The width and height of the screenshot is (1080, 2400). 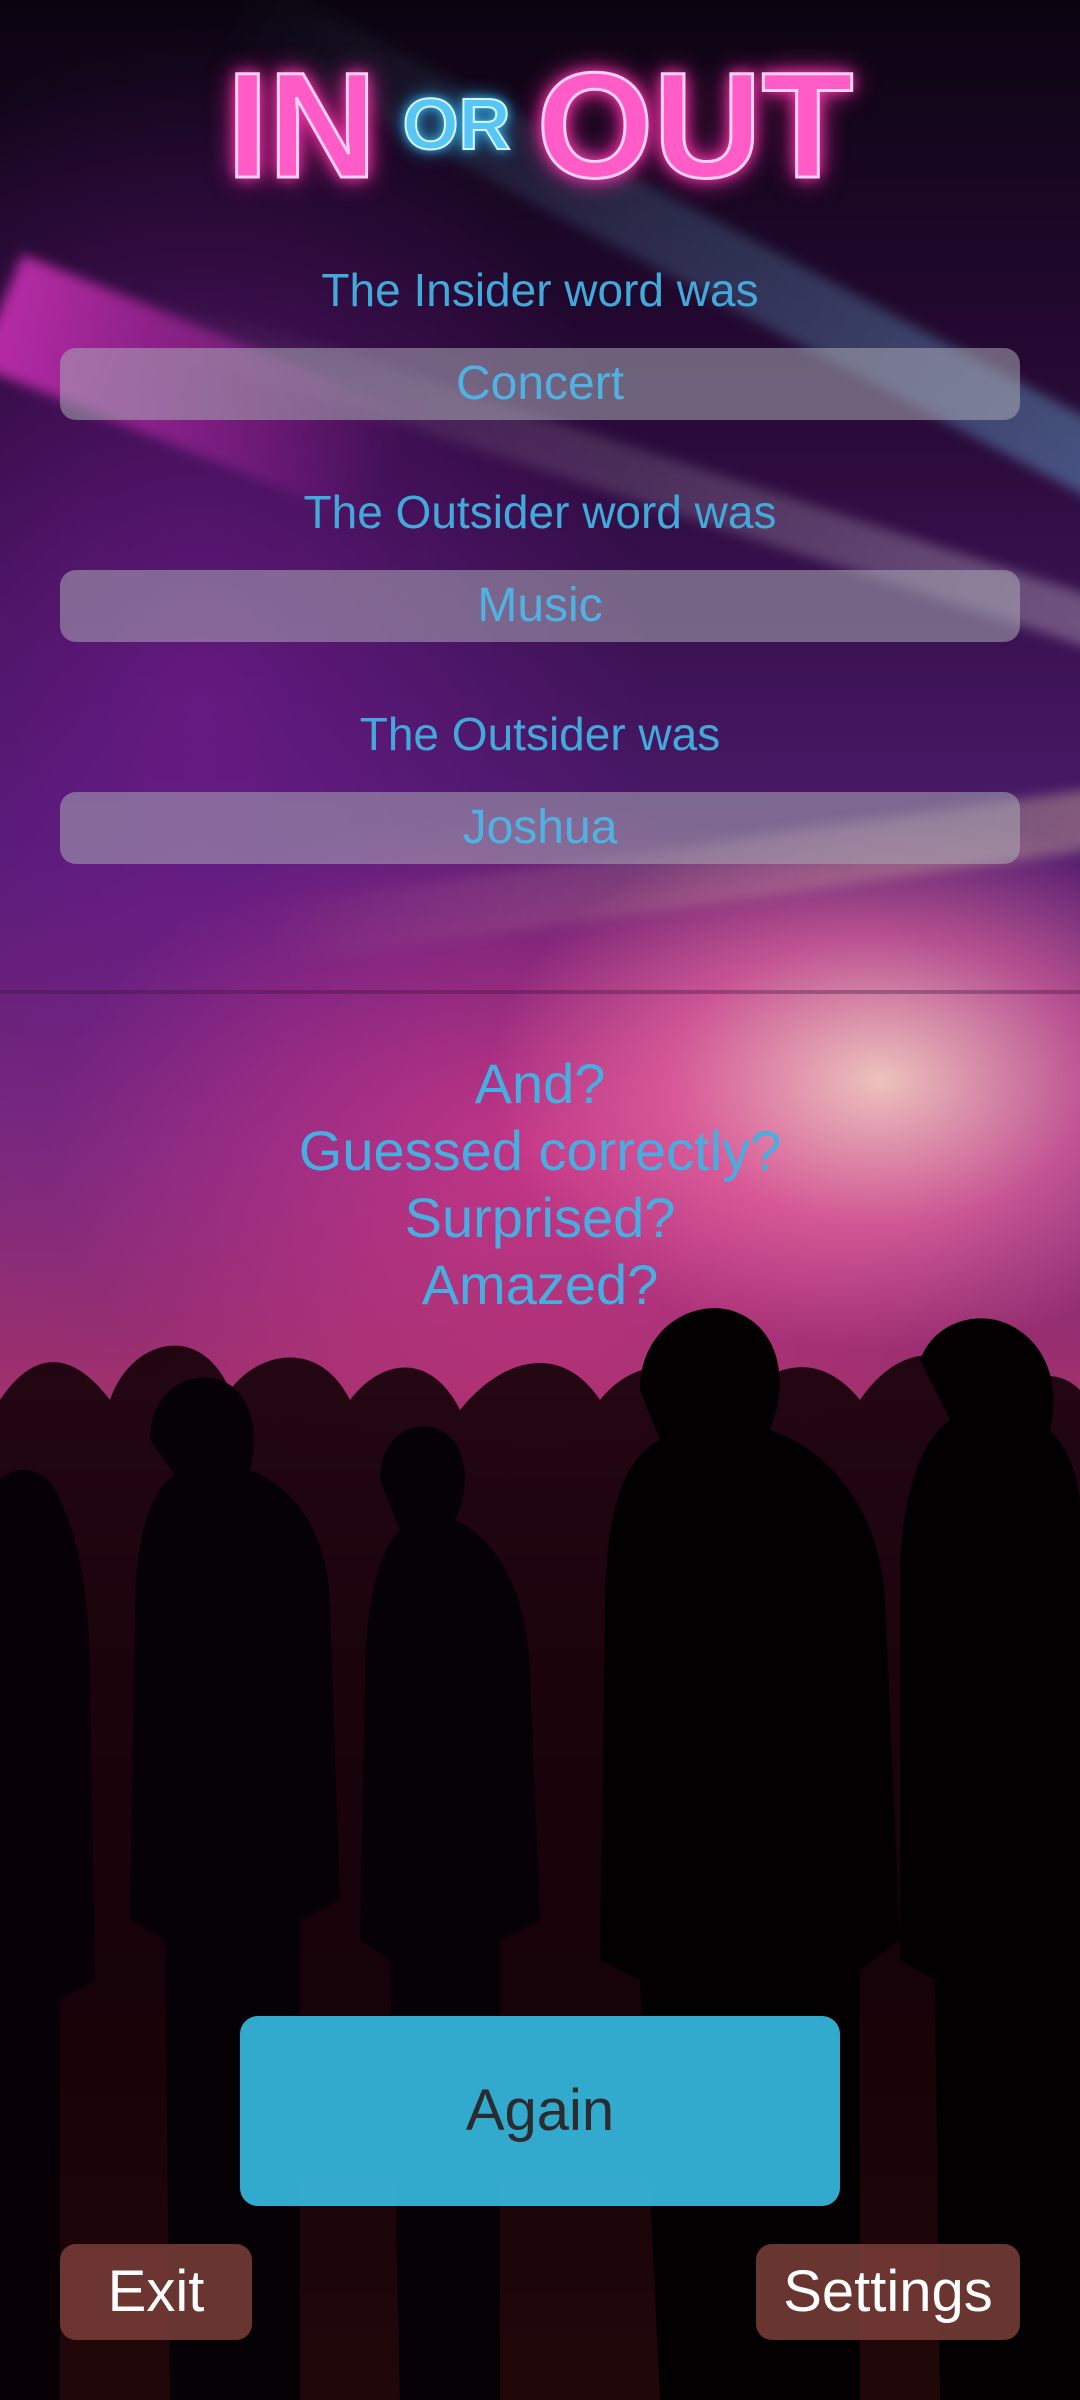 I want to click on prompt-line: Surprised?, so click(x=540, y=1217).